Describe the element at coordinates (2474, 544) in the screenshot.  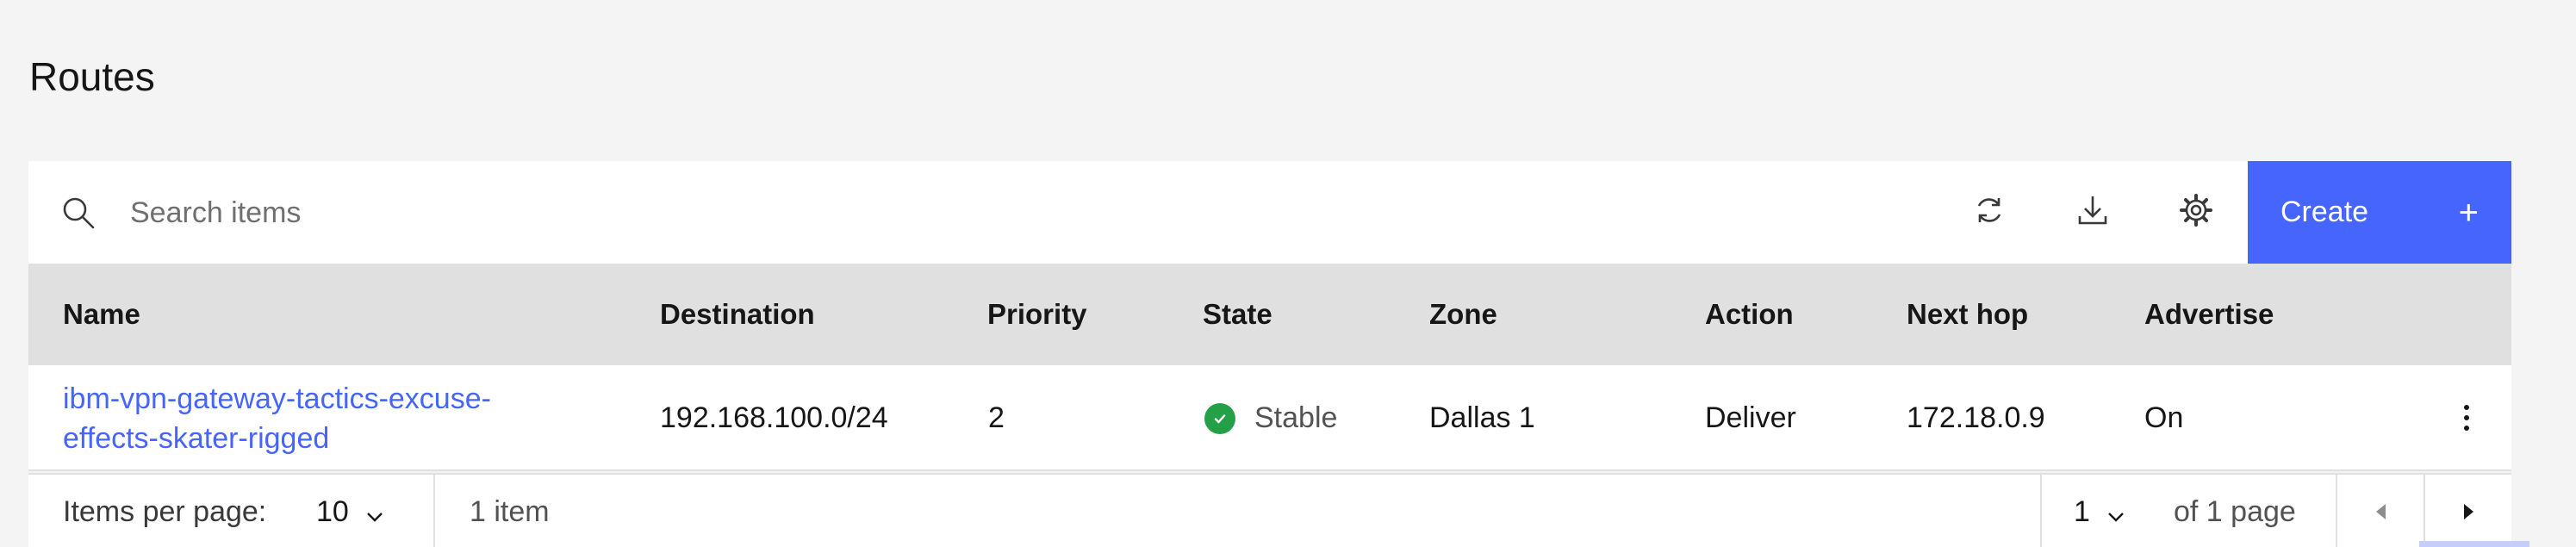
I see `focus-indicator` at that location.